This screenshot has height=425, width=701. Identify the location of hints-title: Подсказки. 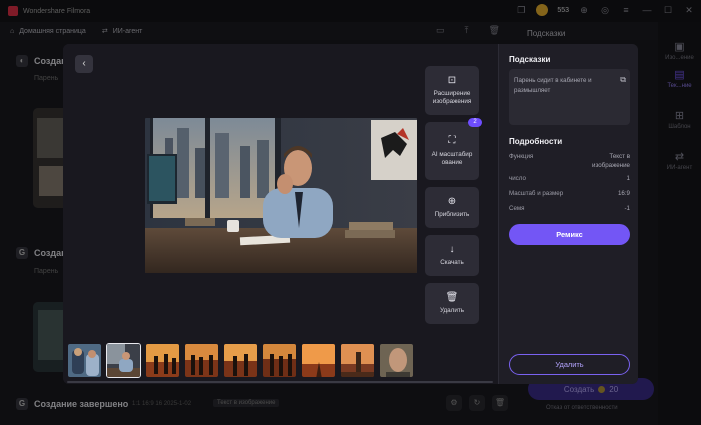
(530, 59).